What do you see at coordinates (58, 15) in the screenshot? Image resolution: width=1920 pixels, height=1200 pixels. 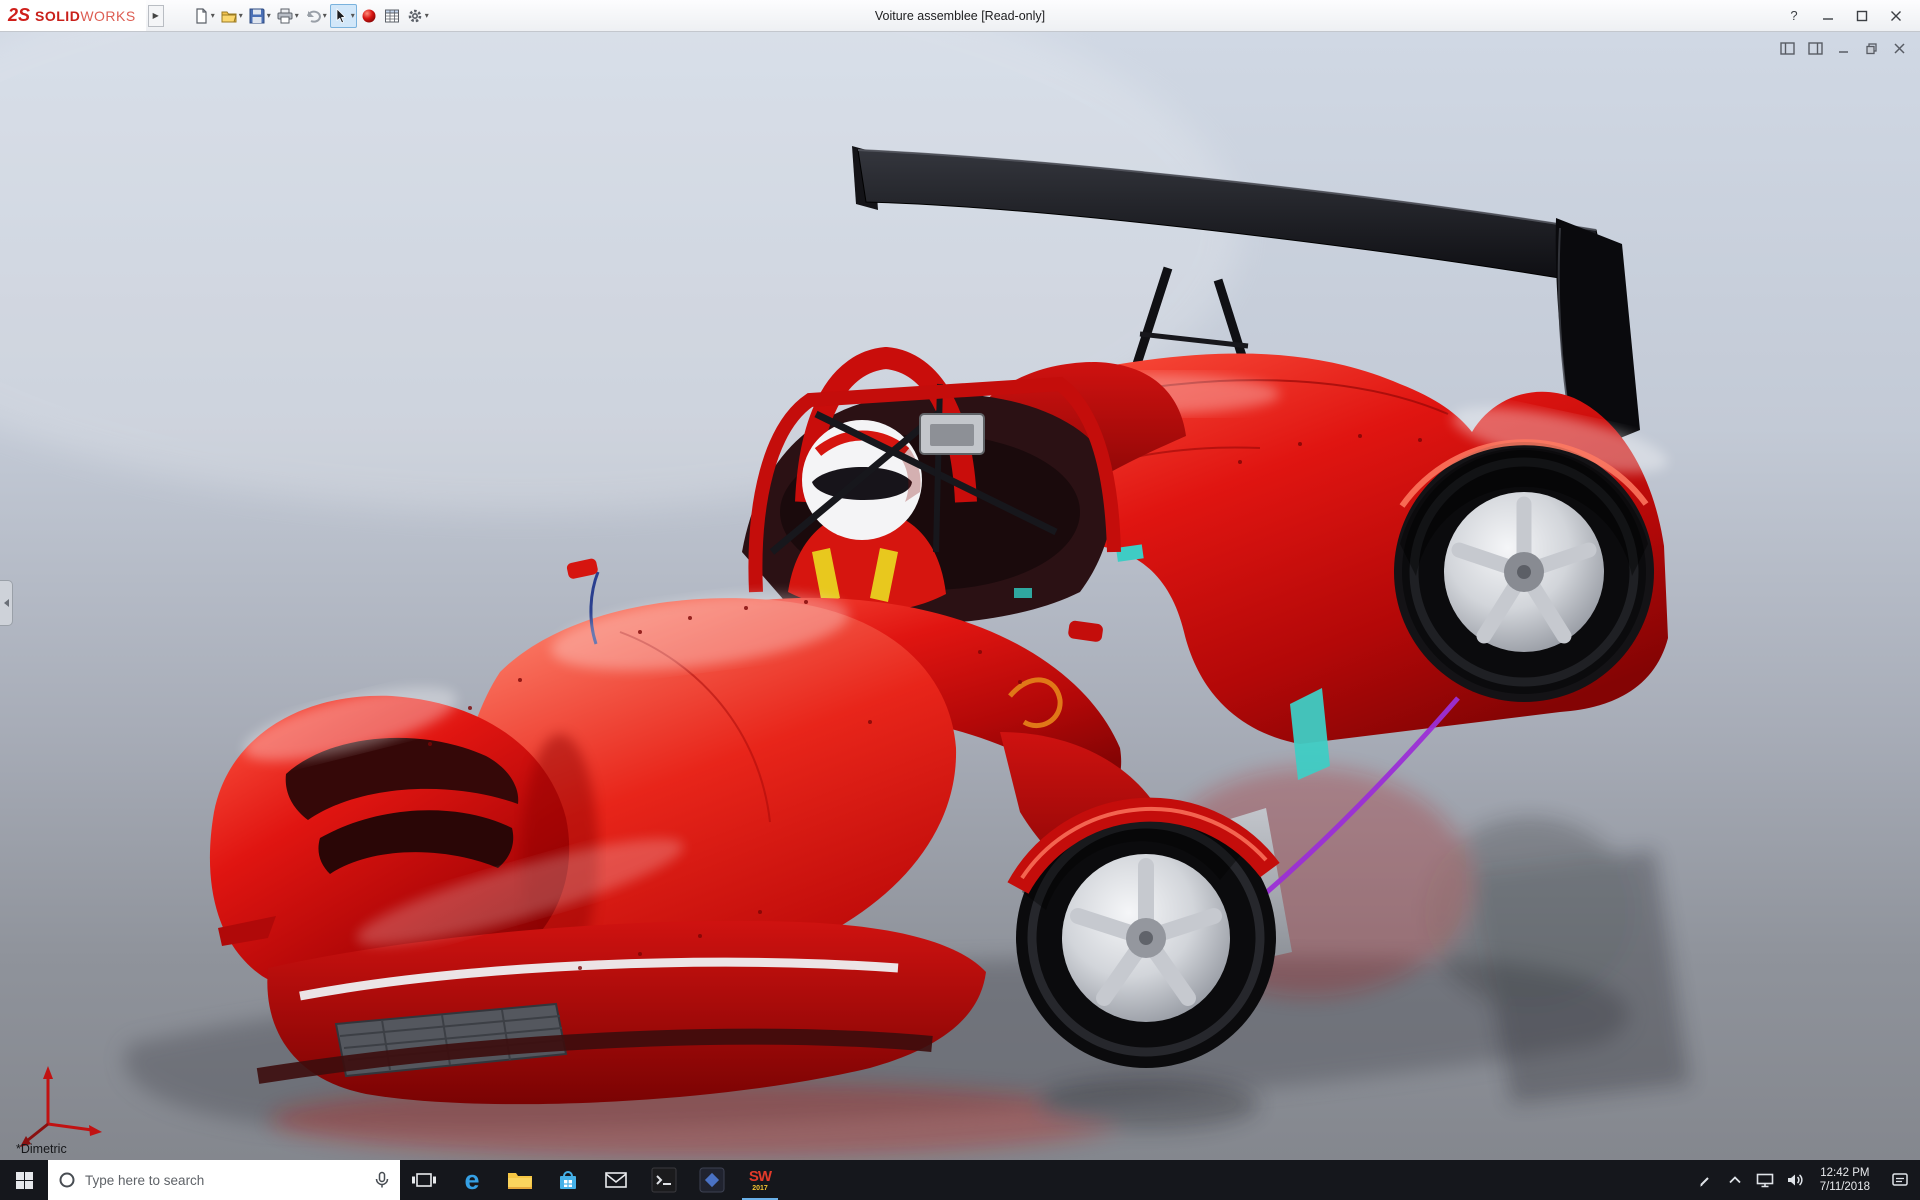 I see `brand-solid: SOLID` at bounding box center [58, 15].